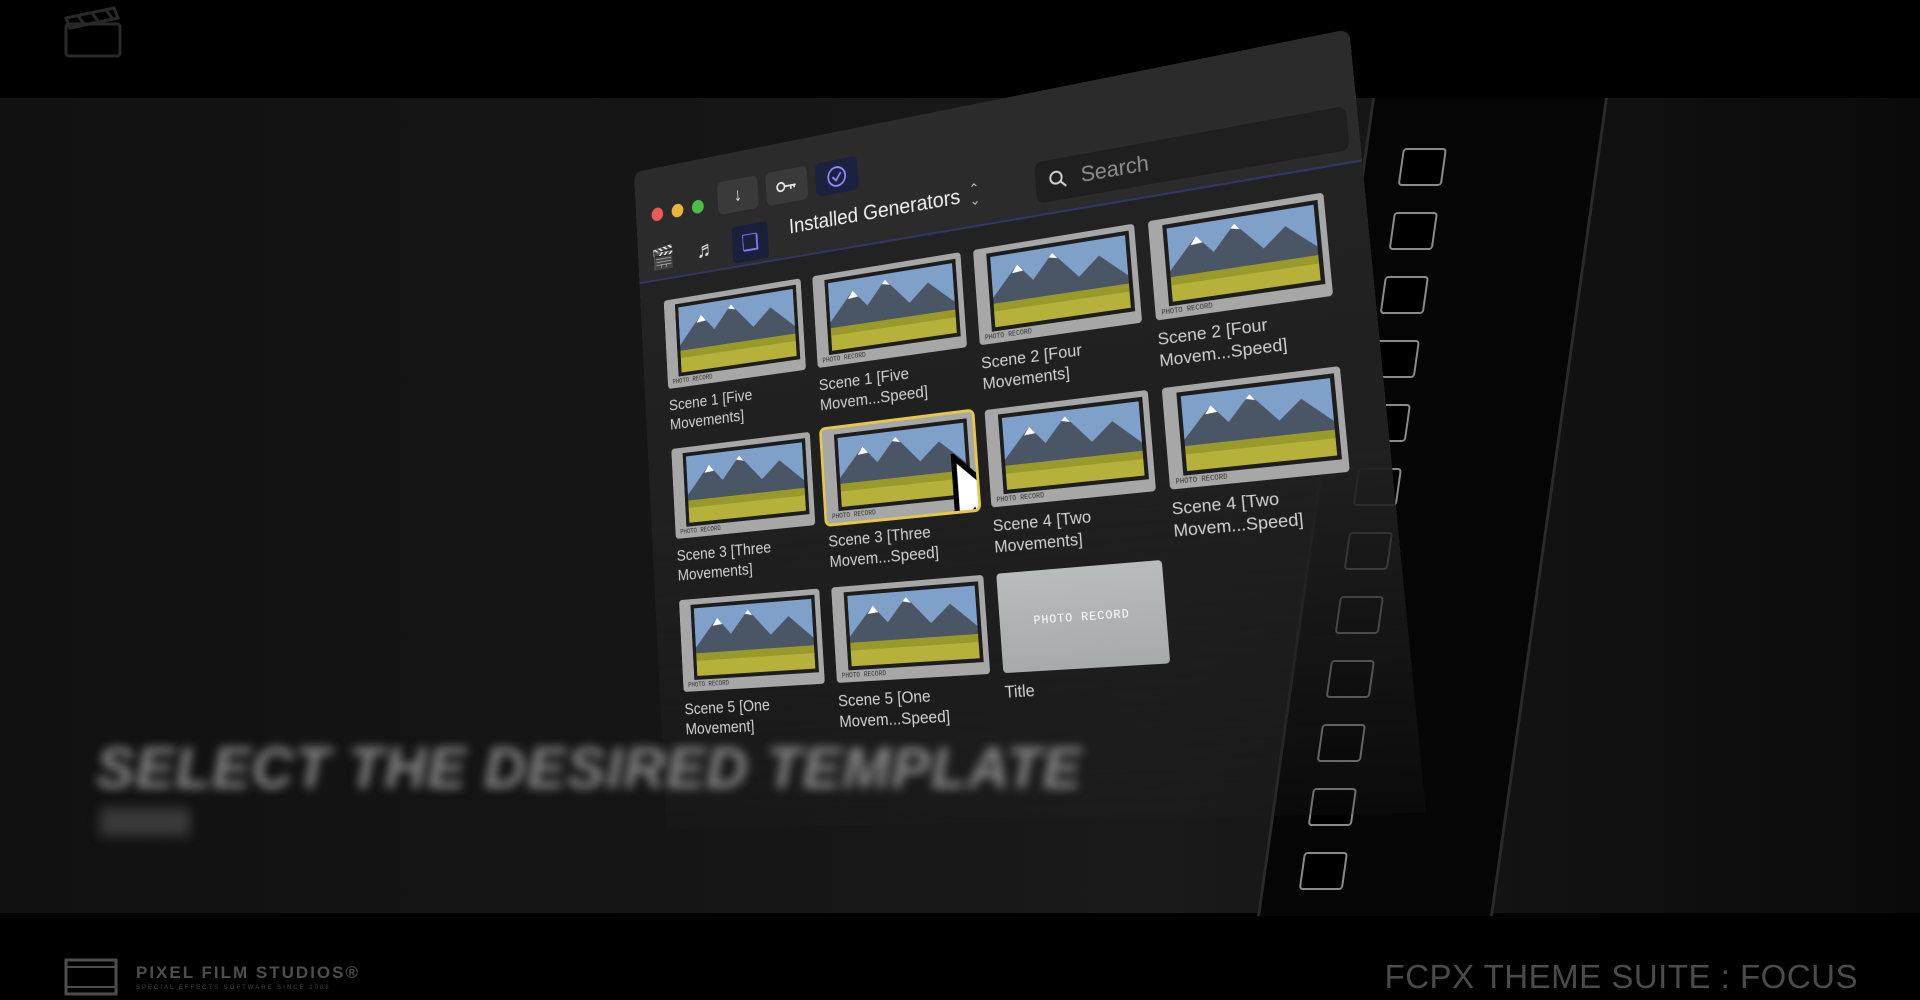 This screenshot has width=1920, height=1000. What do you see at coordinates (657, 214) in the screenshot?
I see `close-window-button` at bounding box center [657, 214].